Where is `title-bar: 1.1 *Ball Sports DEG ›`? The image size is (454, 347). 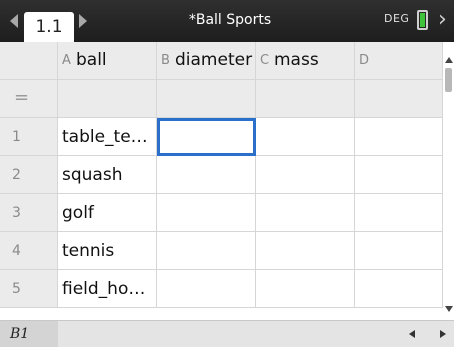
title-bar: 1.1 *Ball Sports DEG › is located at coordinates (227, 21).